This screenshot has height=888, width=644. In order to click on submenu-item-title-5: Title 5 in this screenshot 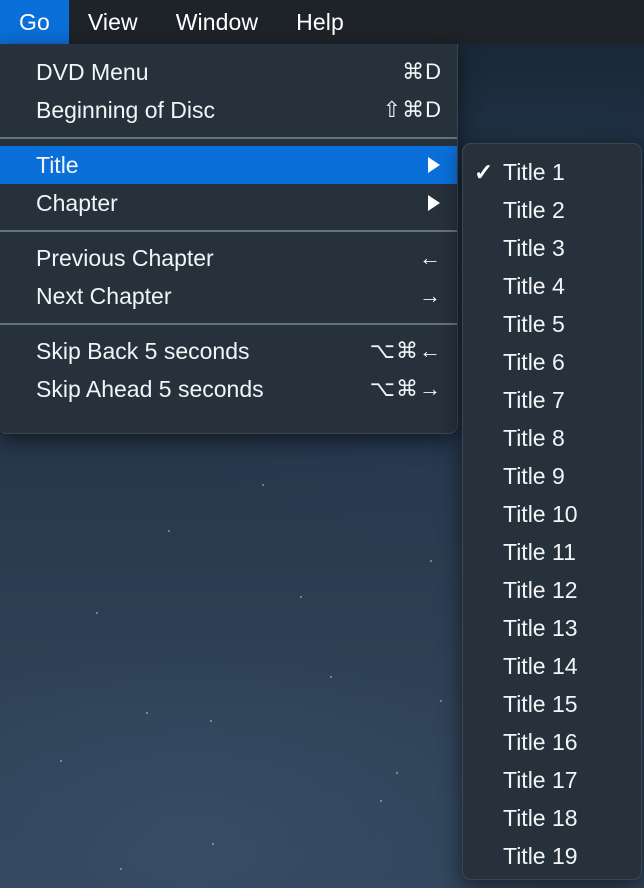, I will do `click(552, 324)`.